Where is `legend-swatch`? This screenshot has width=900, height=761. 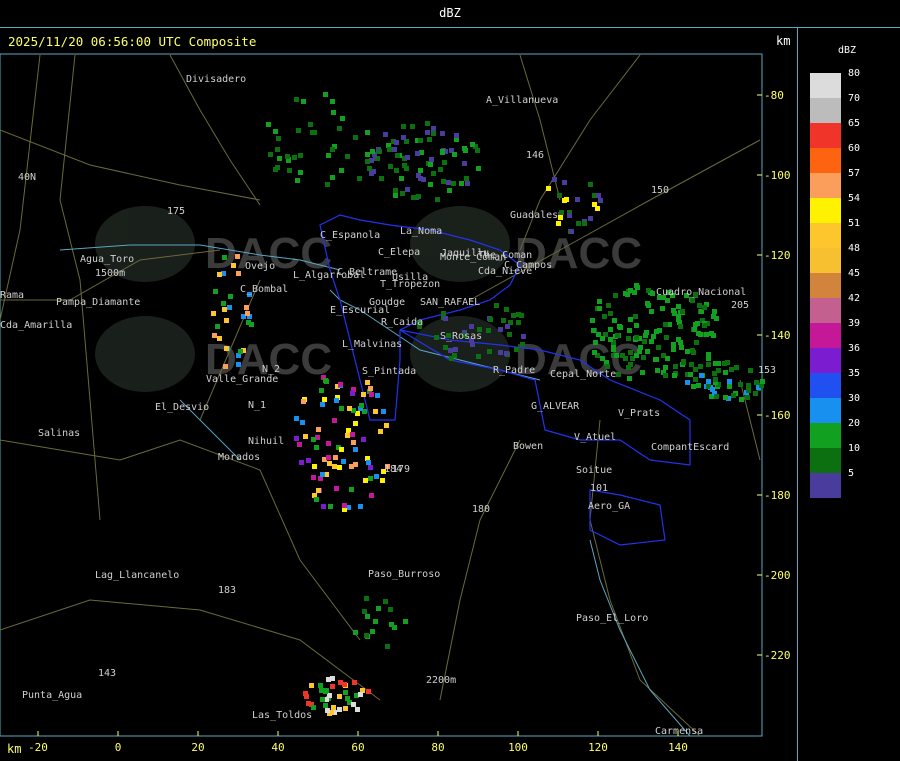
legend-swatch is located at coordinates (825, 160).